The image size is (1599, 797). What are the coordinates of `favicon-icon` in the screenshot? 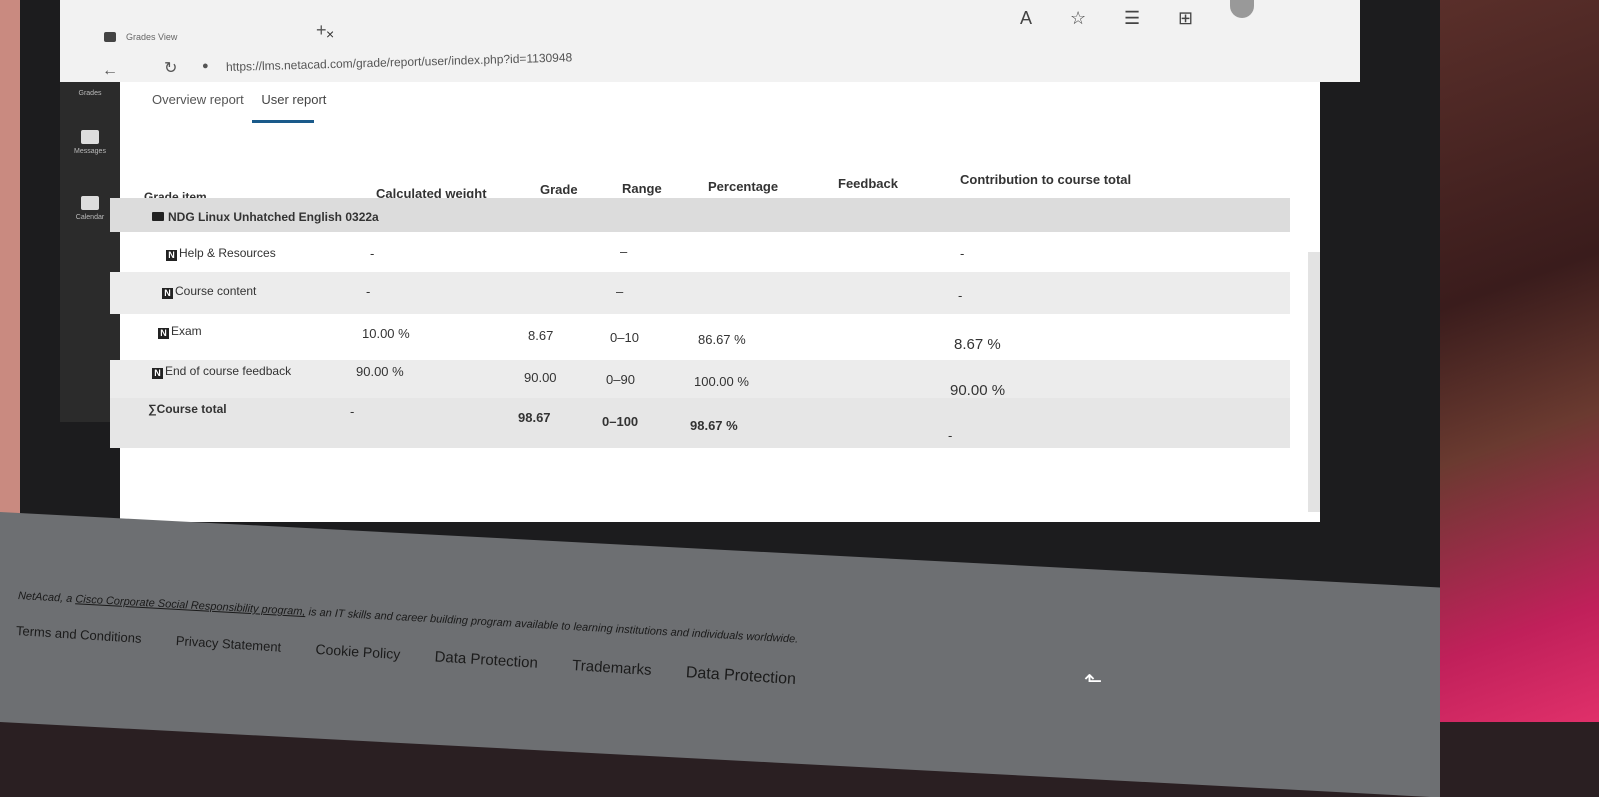 It's located at (110, 37).